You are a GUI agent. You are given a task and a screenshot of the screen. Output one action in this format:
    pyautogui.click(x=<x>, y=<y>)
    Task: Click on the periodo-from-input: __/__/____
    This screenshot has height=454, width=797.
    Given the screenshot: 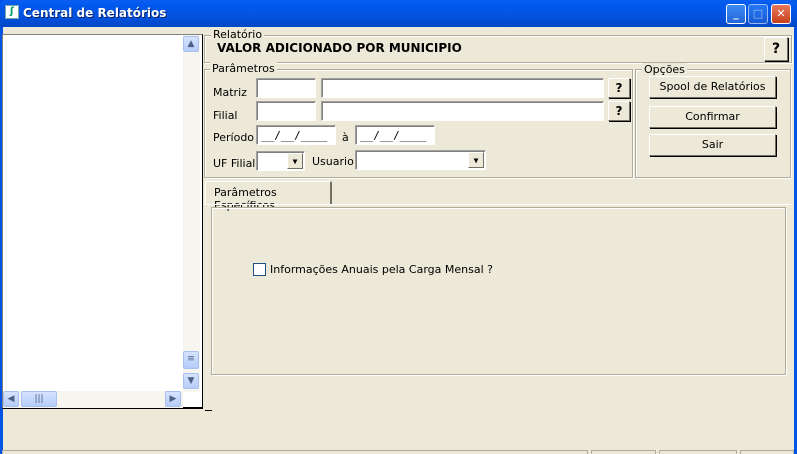 What is the action you would take?
    pyautogui.click(x=296, y=135)
    